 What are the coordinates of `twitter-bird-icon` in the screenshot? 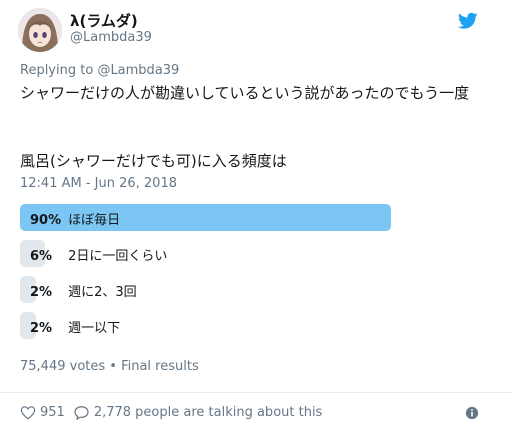 It's located at (468, 21).